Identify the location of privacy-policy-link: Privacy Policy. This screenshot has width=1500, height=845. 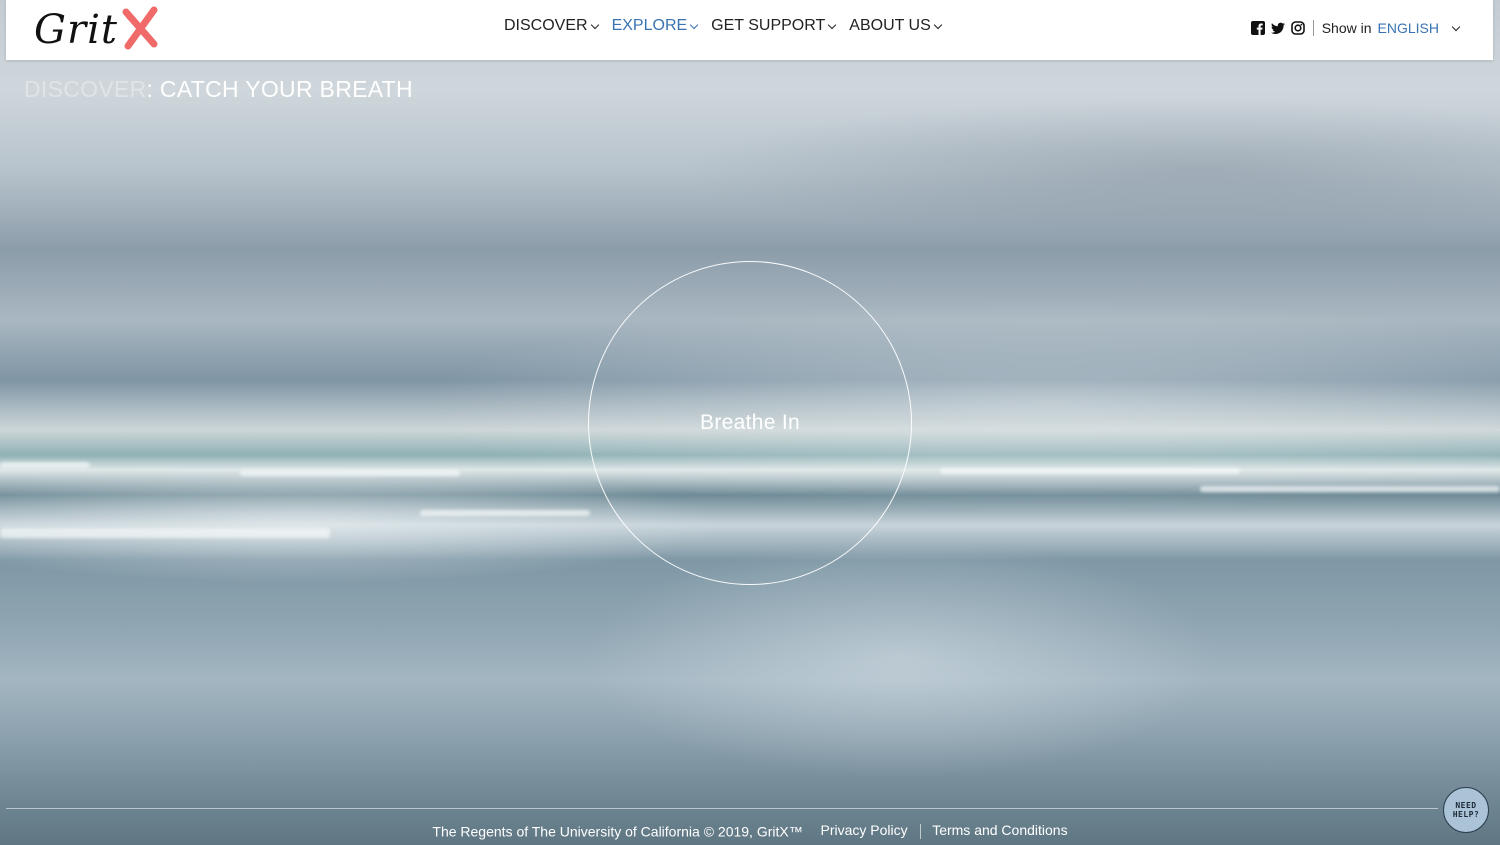
(864, 830).